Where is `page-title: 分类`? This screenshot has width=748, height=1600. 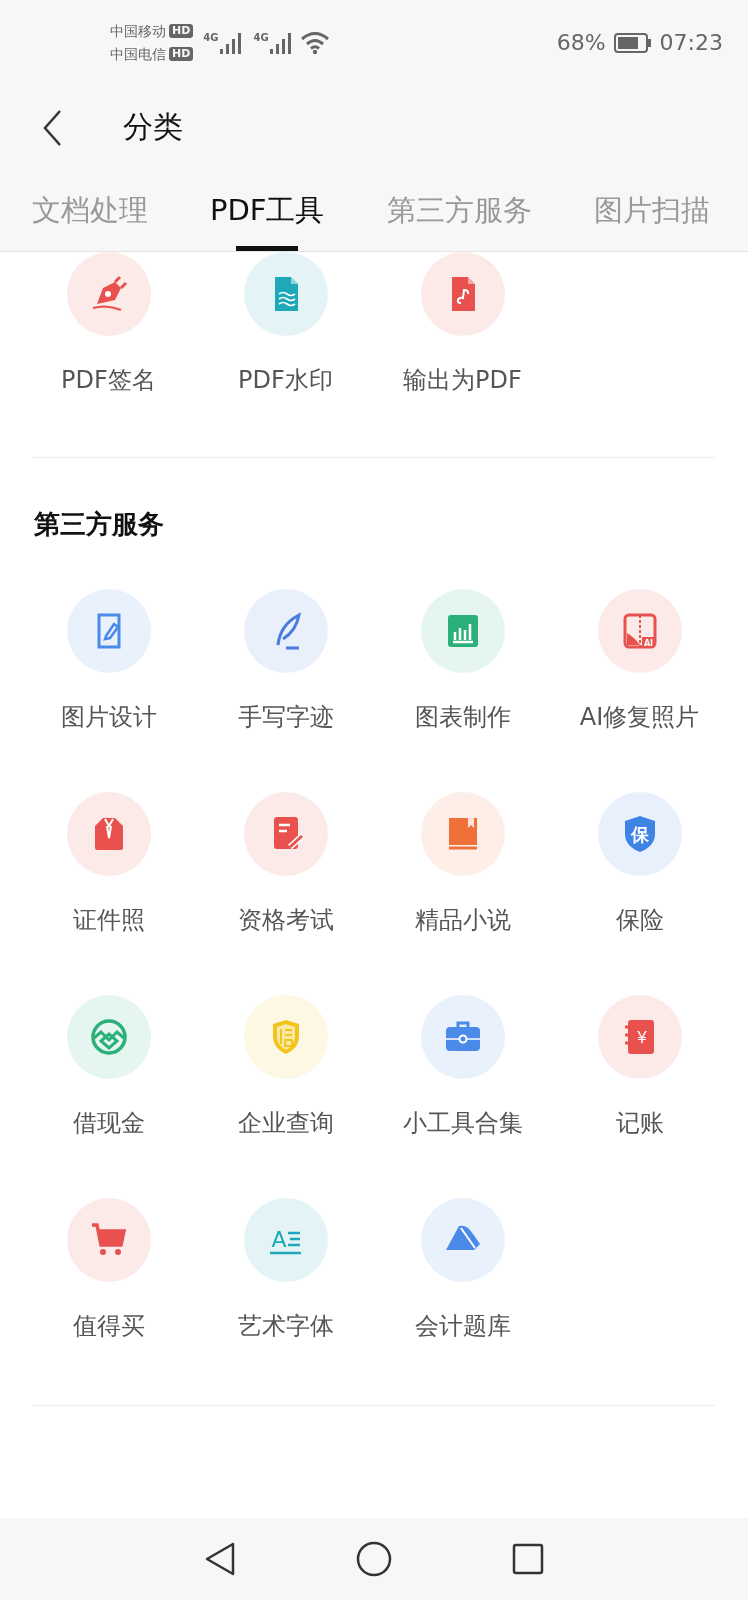
page-title: 分类 is located at coordinates (153, 127).